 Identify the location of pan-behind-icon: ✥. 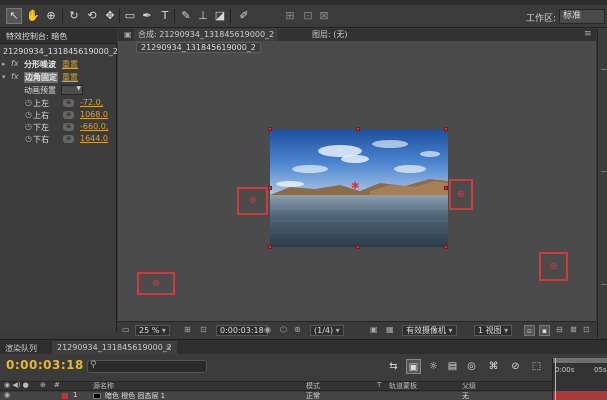
(110, 16).